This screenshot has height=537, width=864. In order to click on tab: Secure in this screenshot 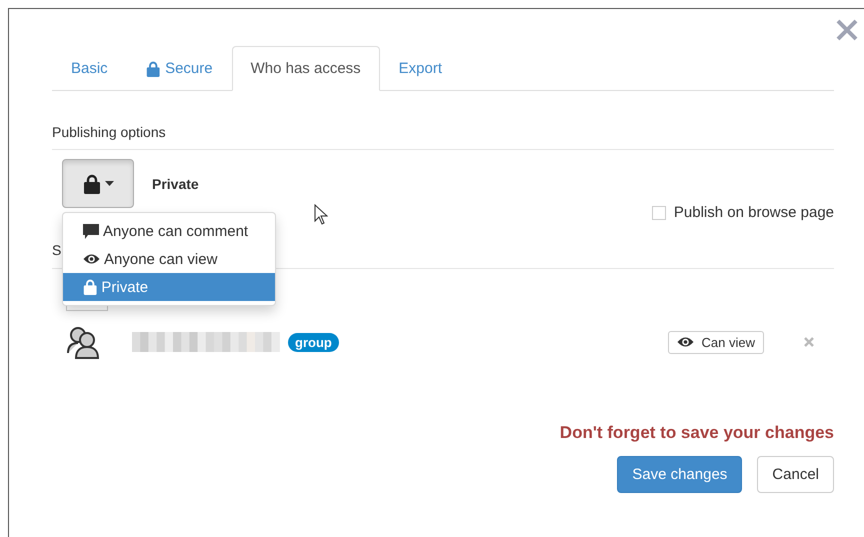, I will do `click(179, 68)`.